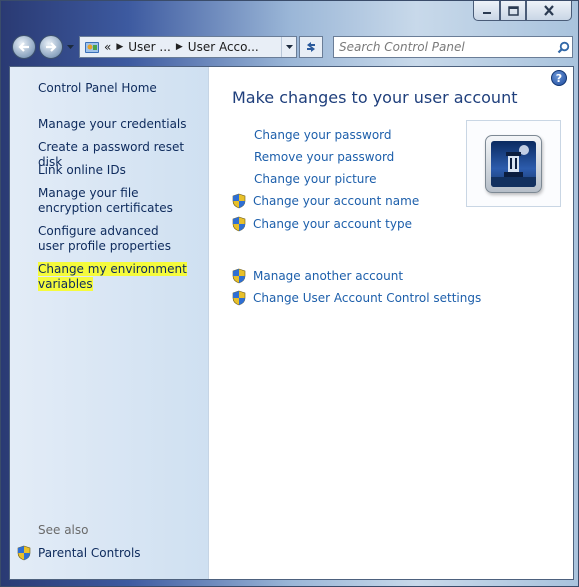 This screenshot has width=579, height=587. Describe the element at coordinates (97, 88) in the screenshot. I see `control-panel-home-link: Control Panel Home` at that location.